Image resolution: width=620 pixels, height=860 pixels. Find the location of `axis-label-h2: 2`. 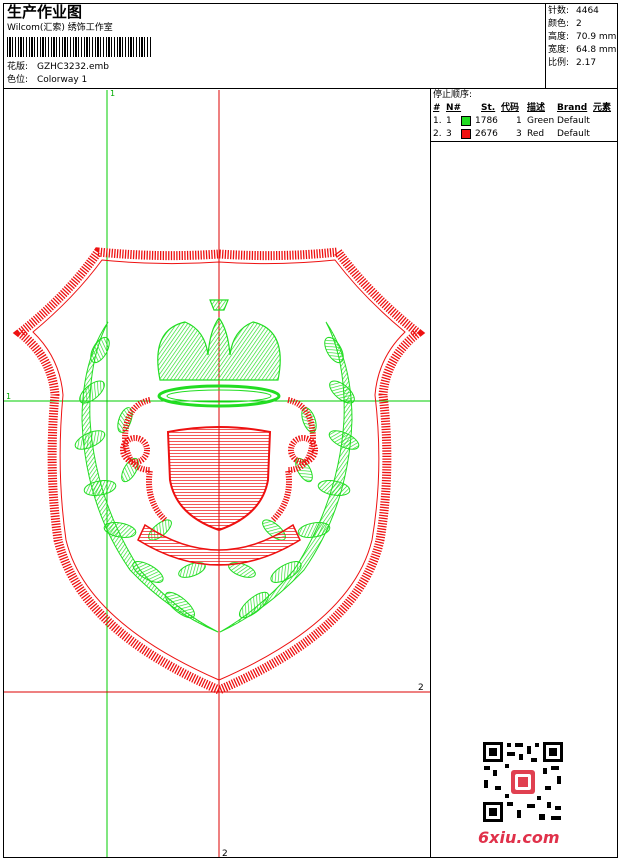

axis-label-h2: 2 is located at coordinates (421, 688).